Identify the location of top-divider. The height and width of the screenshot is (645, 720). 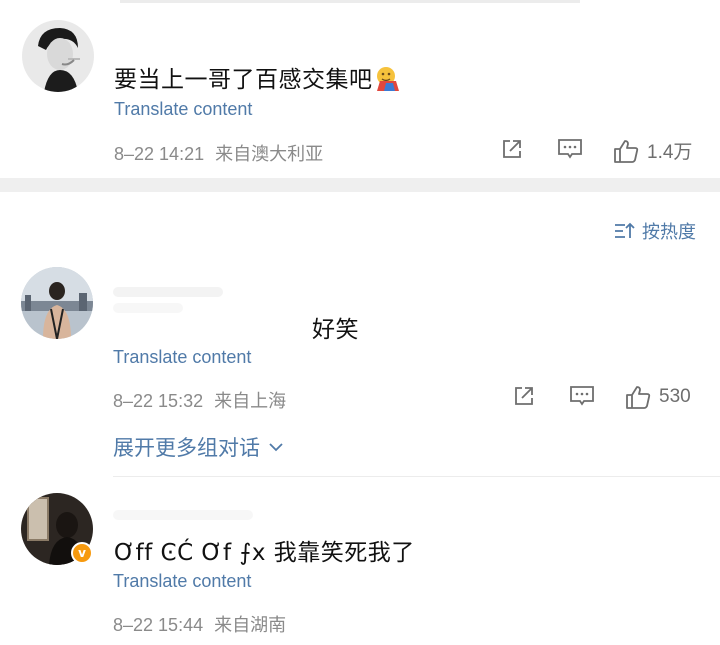
(350, 1).